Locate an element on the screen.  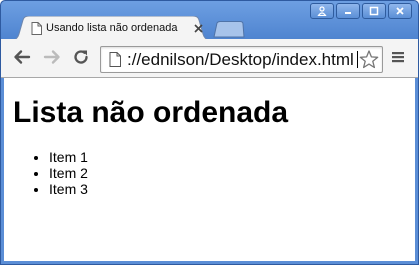
tab-close-icon is located at coordinates (198, 28).